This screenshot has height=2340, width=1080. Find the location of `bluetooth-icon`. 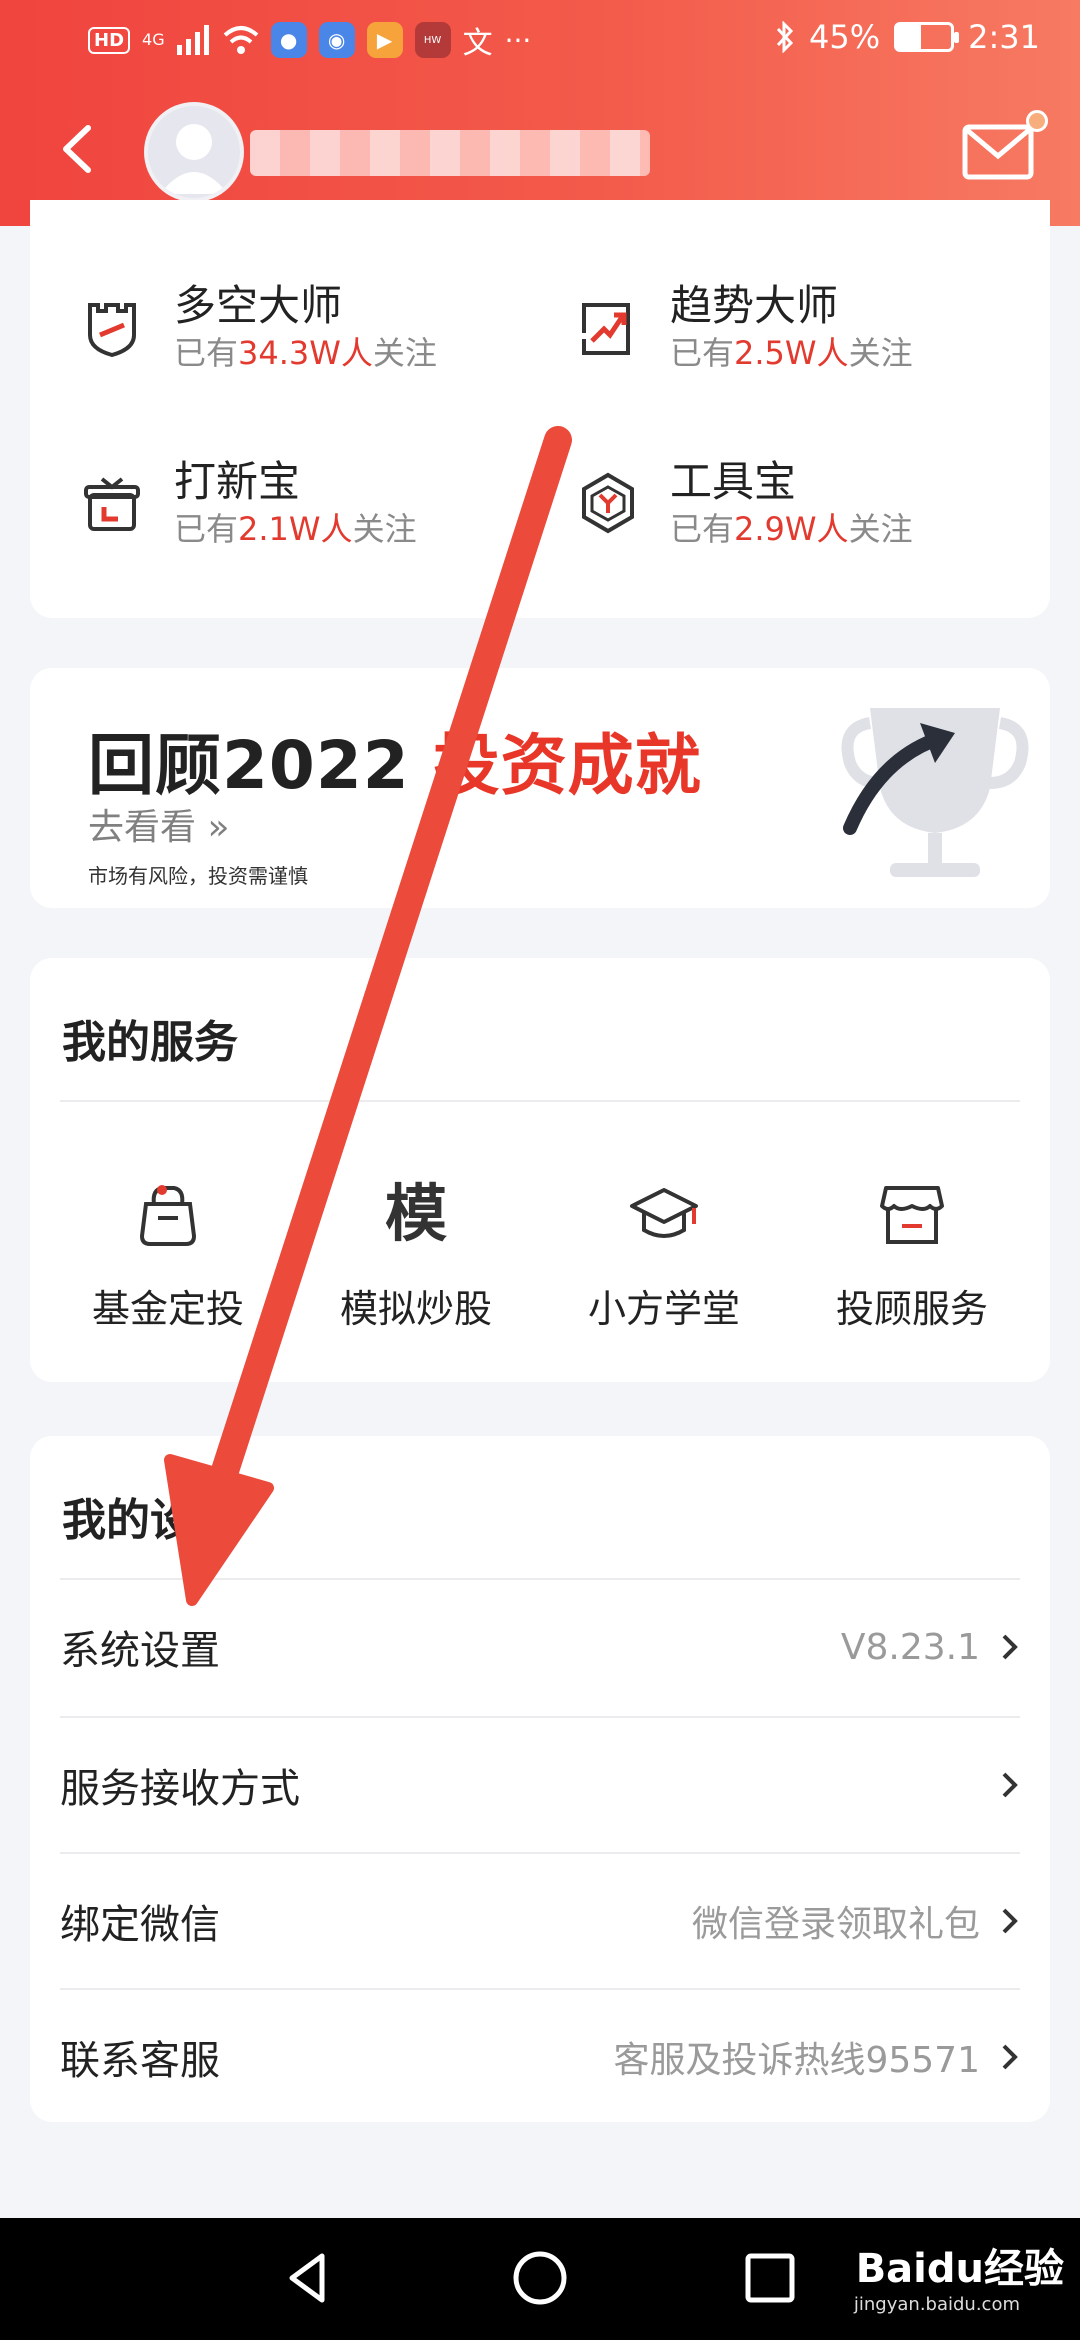

bluetooth-icon is located at coordinates (785, 37).